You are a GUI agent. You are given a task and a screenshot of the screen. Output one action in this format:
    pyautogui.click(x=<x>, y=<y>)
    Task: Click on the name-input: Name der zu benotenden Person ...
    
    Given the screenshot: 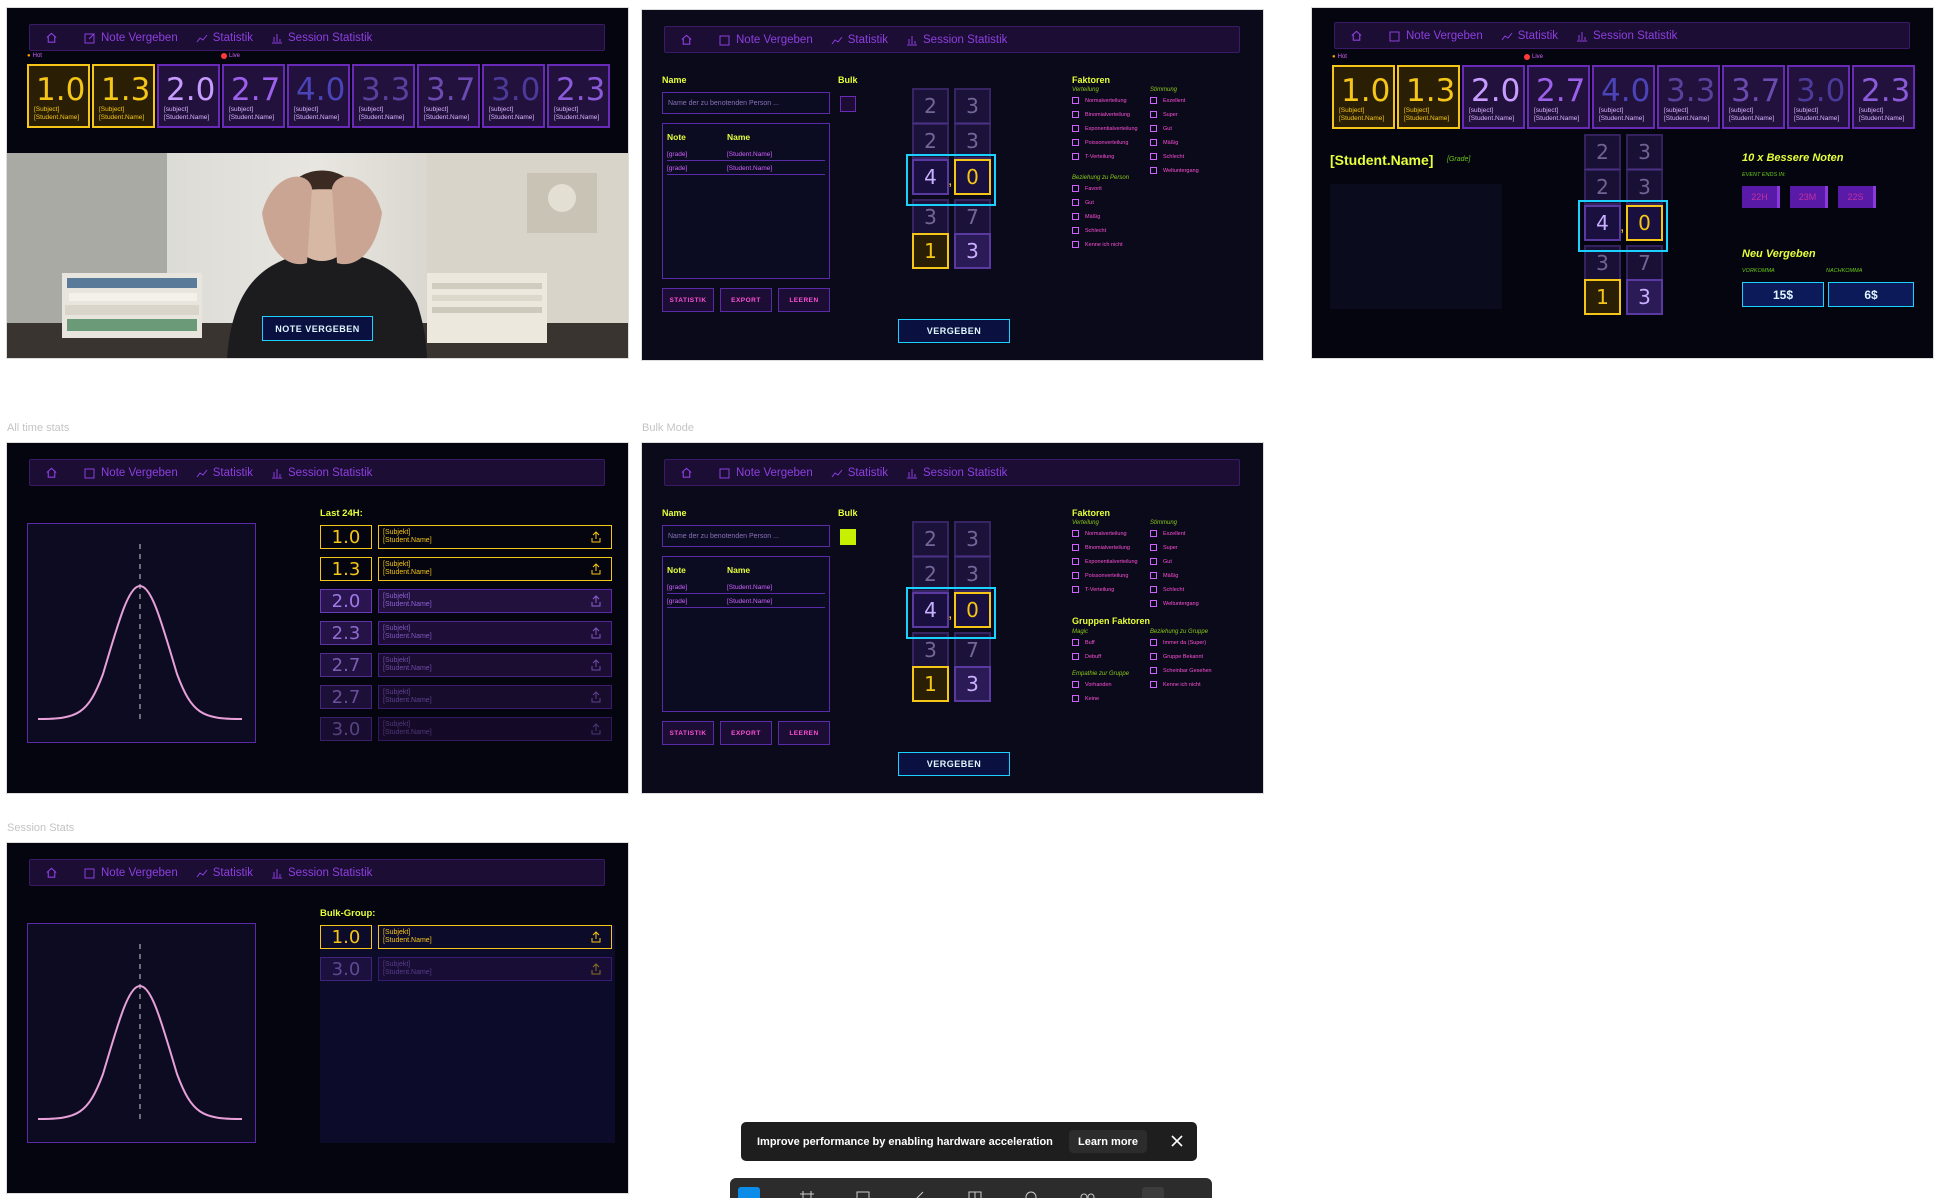 What is the action you would take?
    pyautogui.click(x=746, y=103)
    